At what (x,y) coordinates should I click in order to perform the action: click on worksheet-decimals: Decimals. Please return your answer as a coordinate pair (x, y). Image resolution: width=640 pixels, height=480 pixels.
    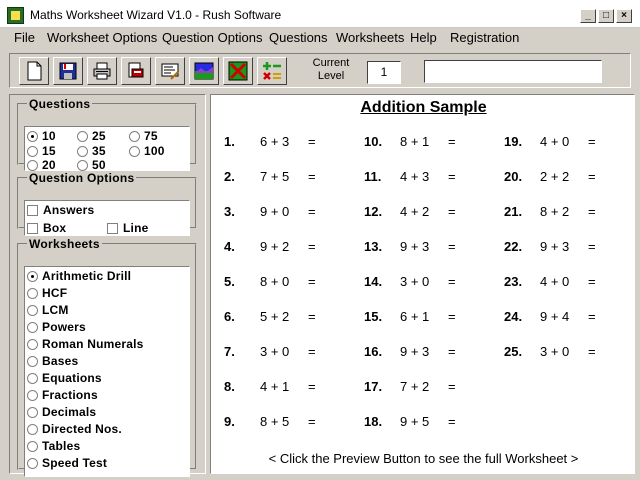
    Looking at the image, I should click on (61, 412).